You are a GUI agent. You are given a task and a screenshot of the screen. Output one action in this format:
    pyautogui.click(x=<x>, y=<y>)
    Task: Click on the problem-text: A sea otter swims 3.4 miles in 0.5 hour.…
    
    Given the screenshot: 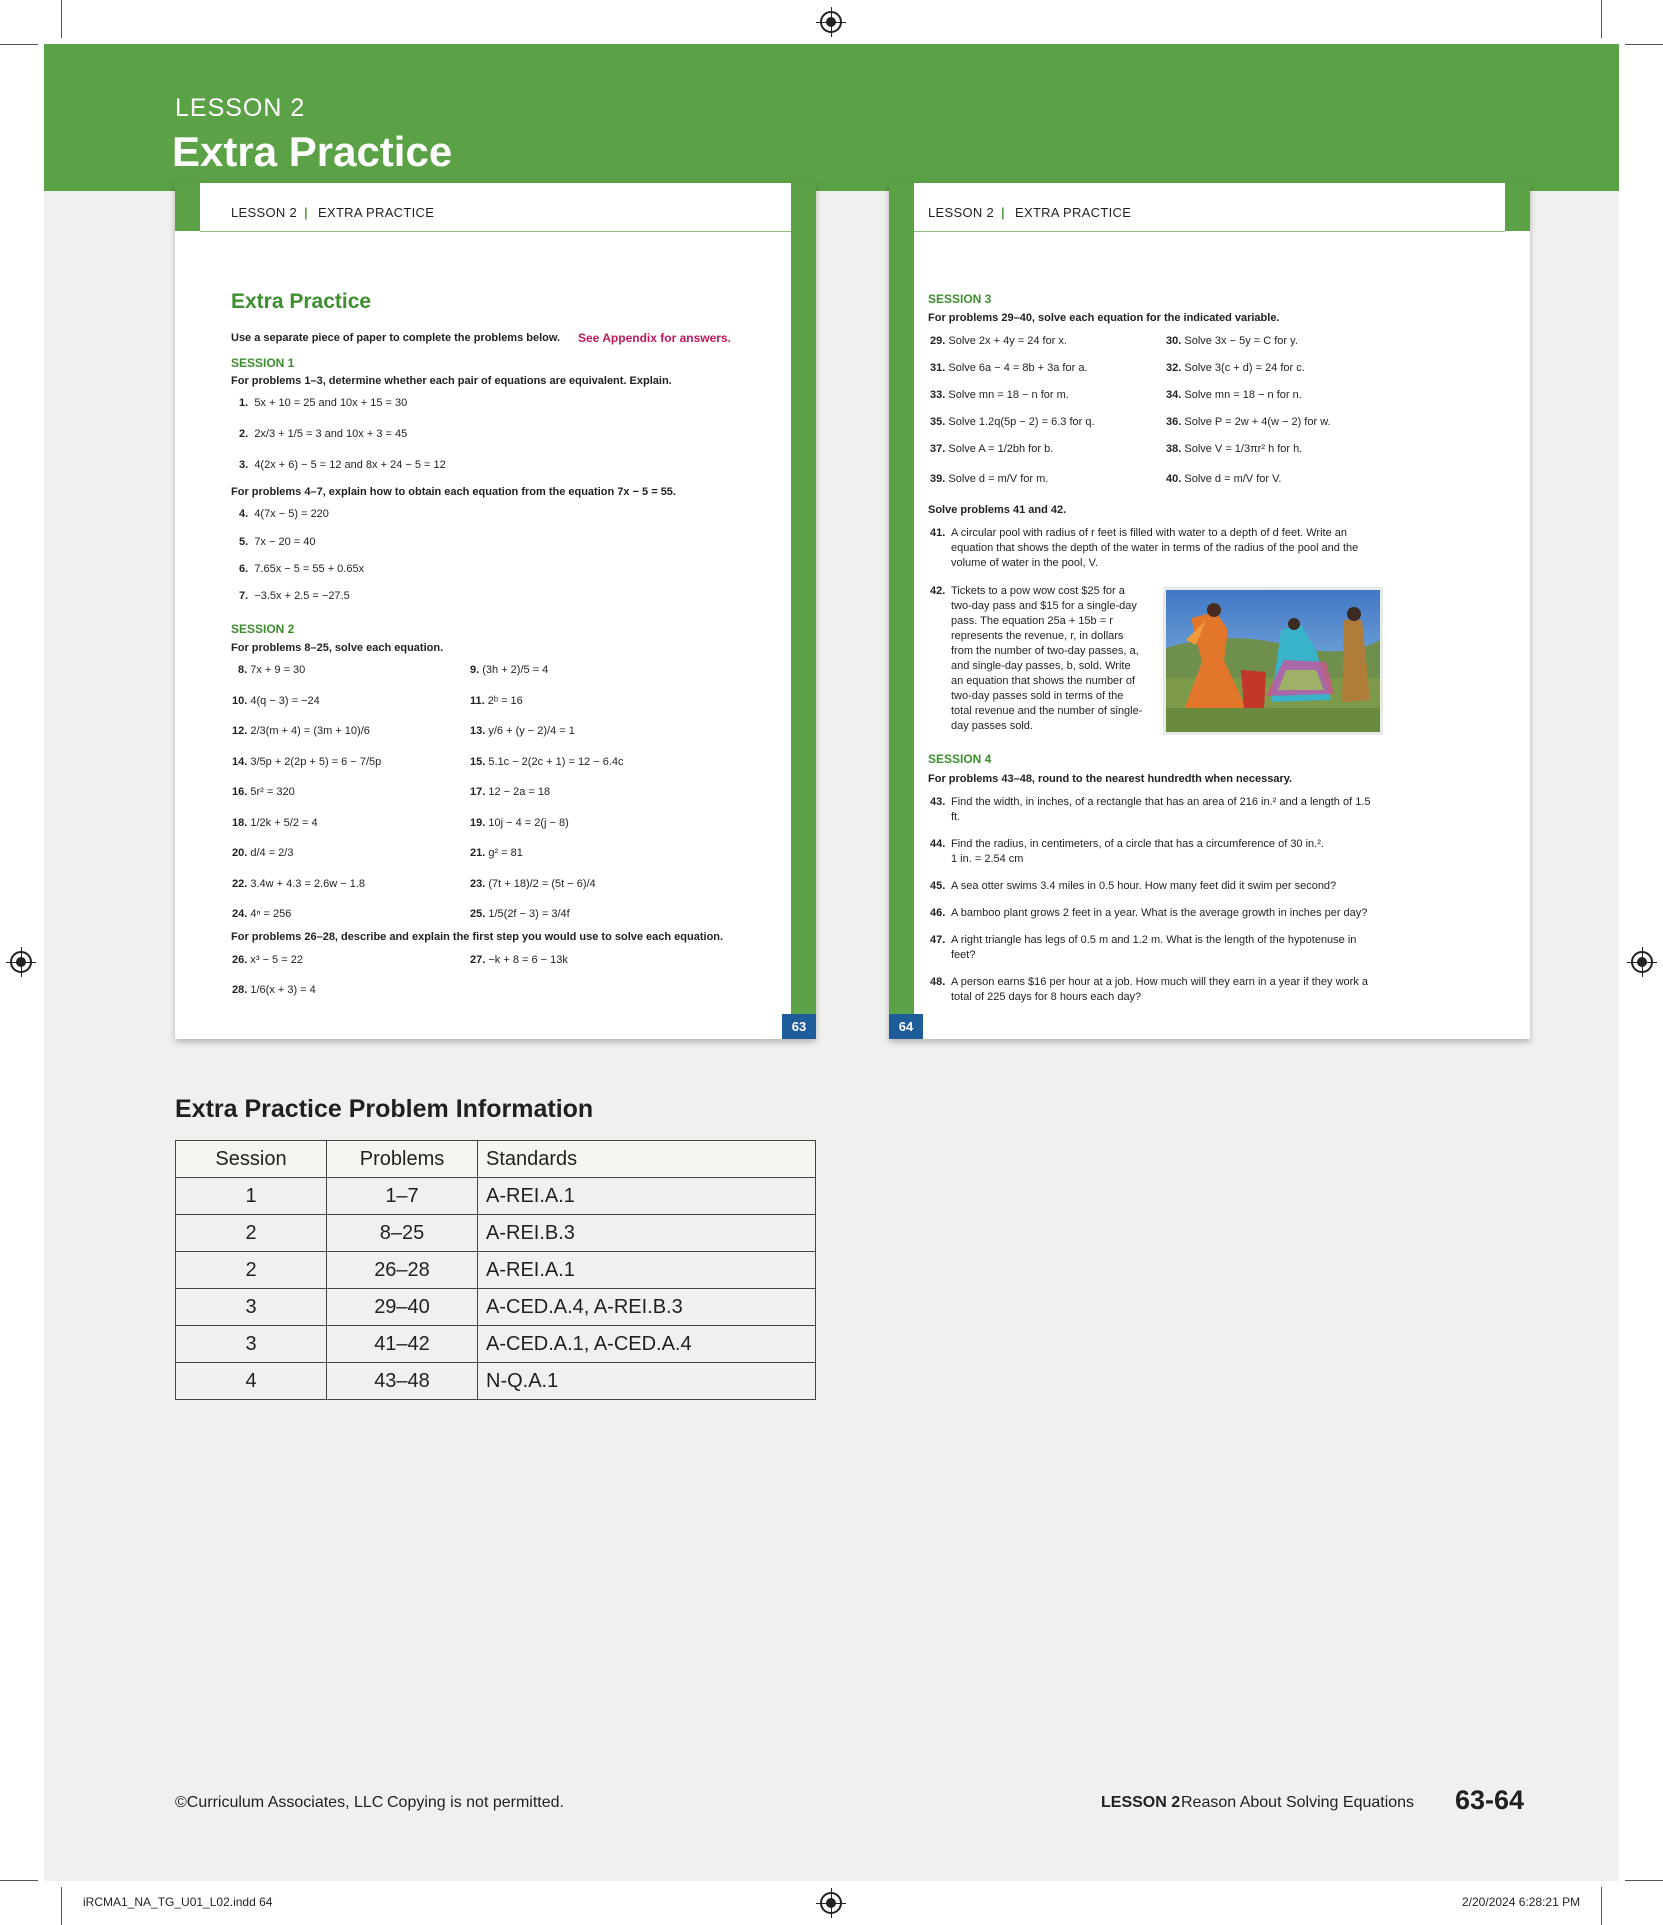 What is the action you would take?
    pyautogui.click(x=1144, y=886)
    